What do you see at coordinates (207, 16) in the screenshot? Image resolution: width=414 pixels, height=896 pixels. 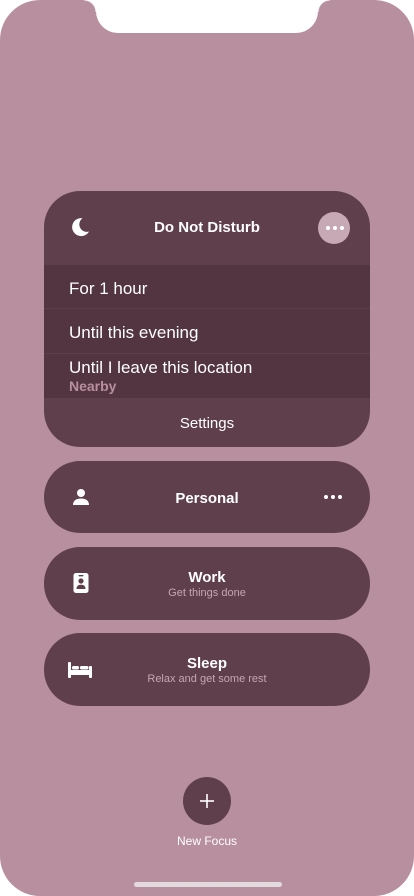 I see `device-notch` at bounding box center [207, 16].